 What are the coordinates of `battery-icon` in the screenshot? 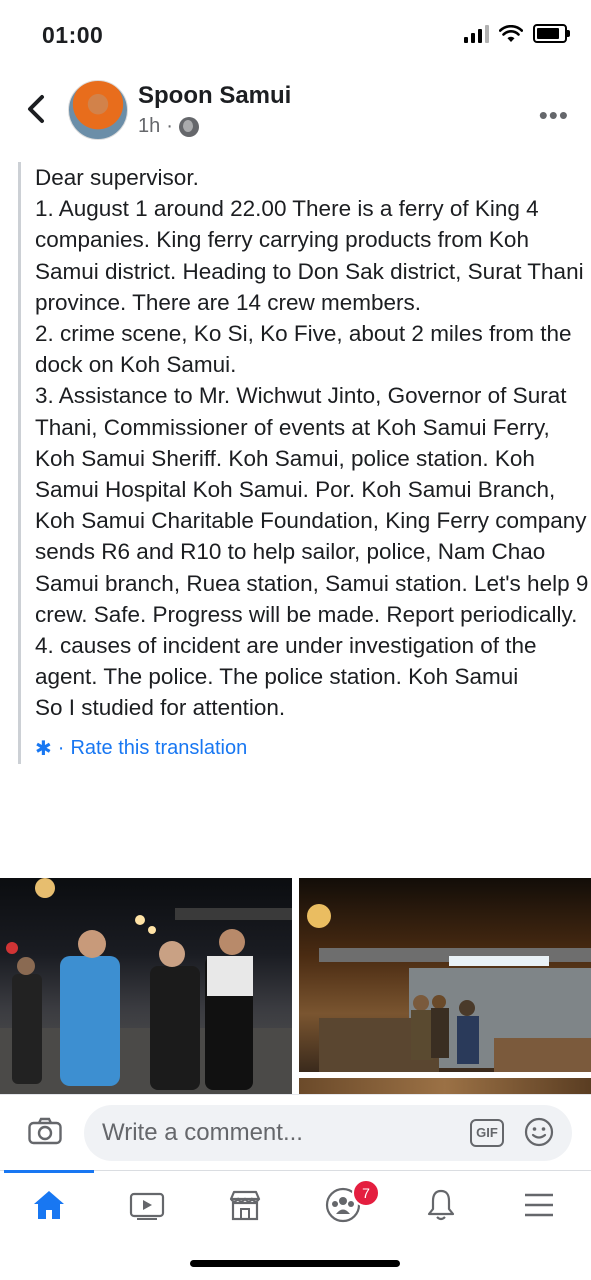 It's located at (551, 33).